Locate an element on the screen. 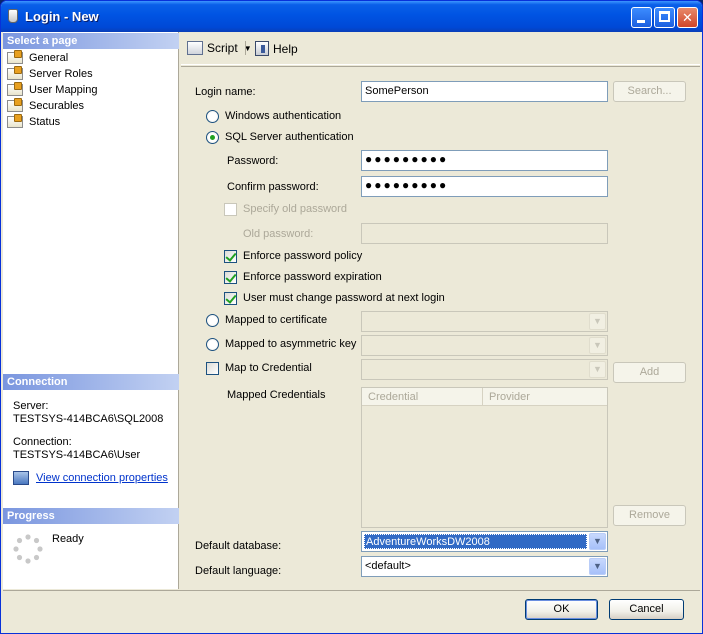  window-title: Login - New is located at coordinates (62, 16).